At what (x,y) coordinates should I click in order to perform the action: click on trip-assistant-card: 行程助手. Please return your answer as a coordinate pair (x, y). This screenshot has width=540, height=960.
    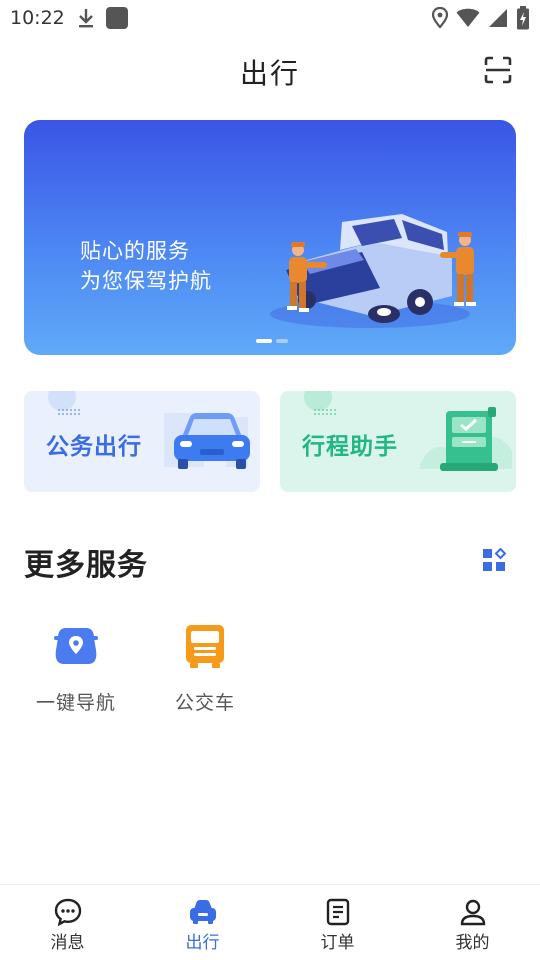
    Looking at the image, I should click on (398, 441).